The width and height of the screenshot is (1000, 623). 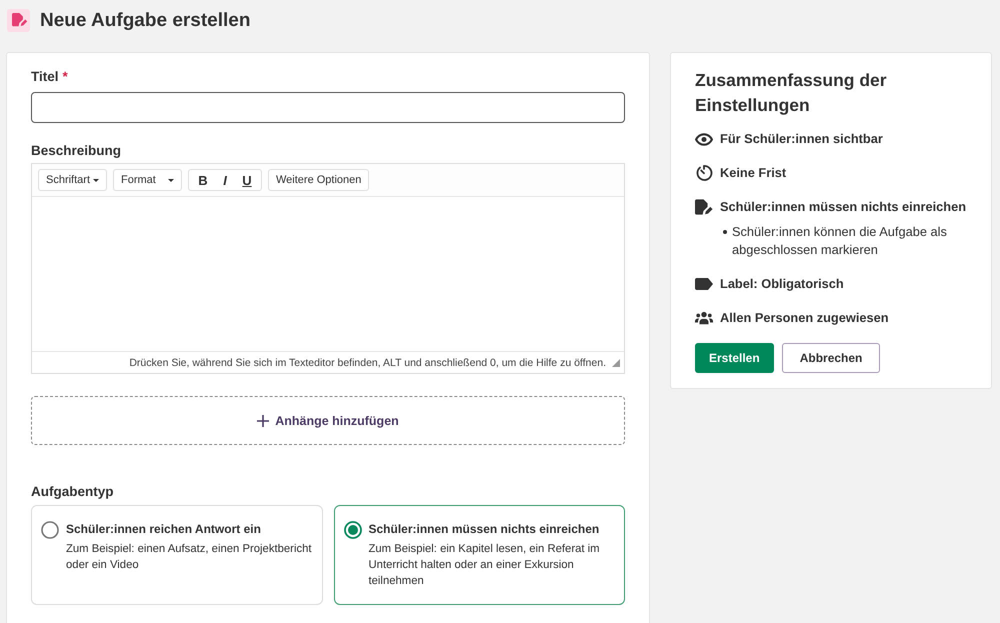 I want to click on resize-grip-icon, so click(x=616, y=362).